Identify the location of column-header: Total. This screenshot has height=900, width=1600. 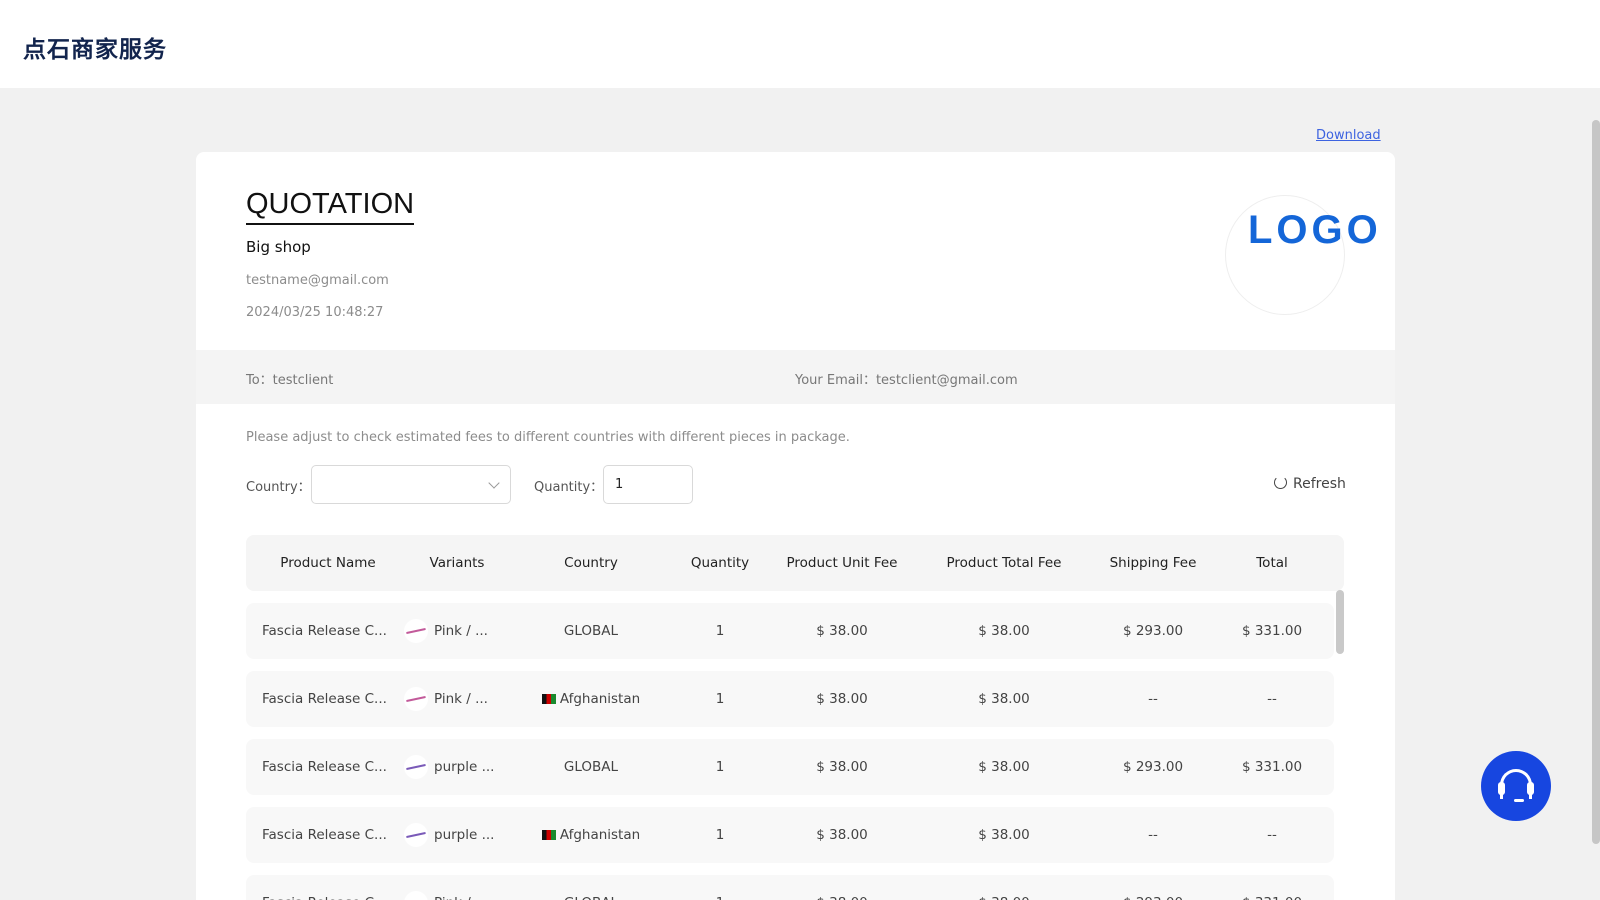
(1272, 563).